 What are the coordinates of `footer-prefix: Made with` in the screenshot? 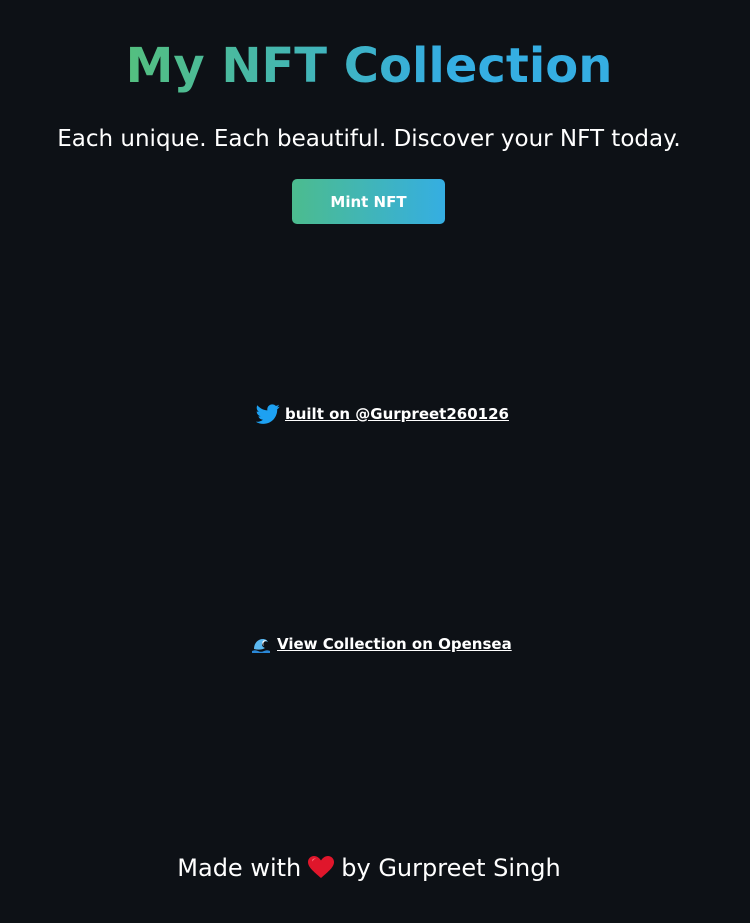 It's located at (239, 868).